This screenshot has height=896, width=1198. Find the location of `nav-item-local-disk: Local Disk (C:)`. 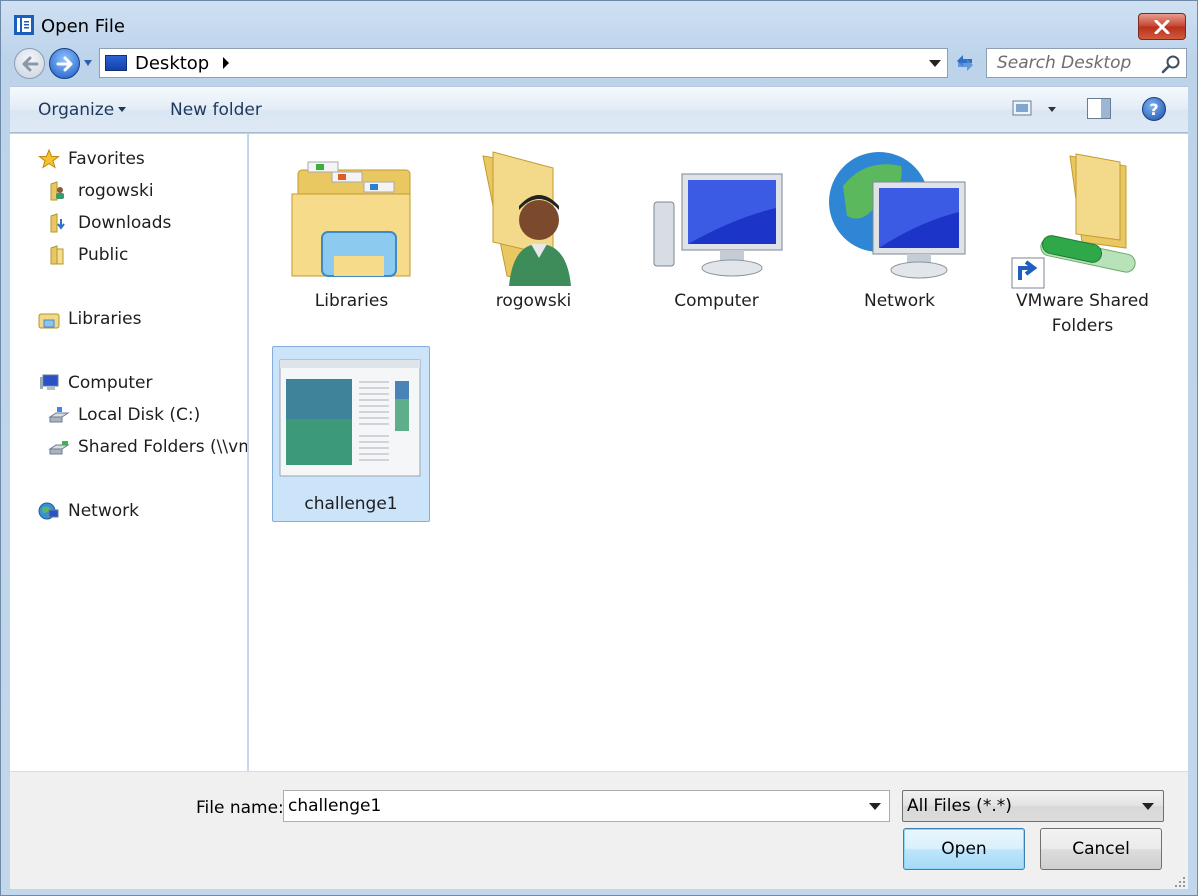

nav-item-local-disk: Local Disk (C:) is located at coordinates (124, 415).